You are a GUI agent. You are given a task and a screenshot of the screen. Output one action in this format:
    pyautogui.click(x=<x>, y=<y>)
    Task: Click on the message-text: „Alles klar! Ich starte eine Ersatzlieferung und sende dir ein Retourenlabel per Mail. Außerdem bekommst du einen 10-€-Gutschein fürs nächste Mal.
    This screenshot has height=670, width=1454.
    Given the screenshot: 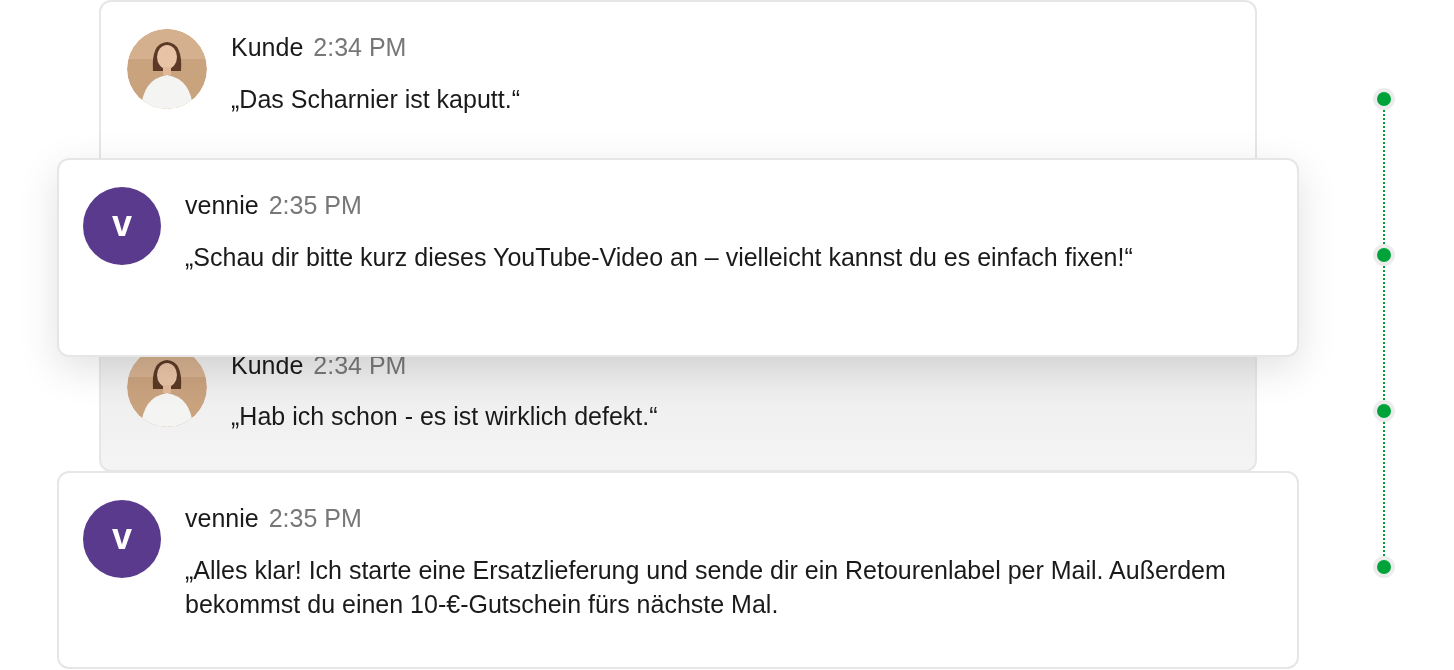 What is the action you would take?
    pyautogui.click(x=706, y=587)
    